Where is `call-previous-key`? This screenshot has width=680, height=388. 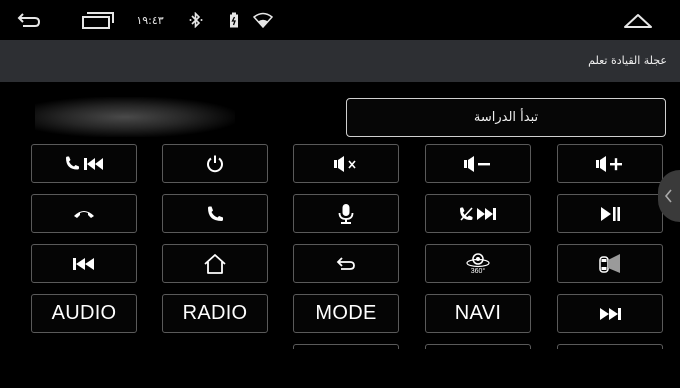 call-previous-key is located at coordinates (84, 163).